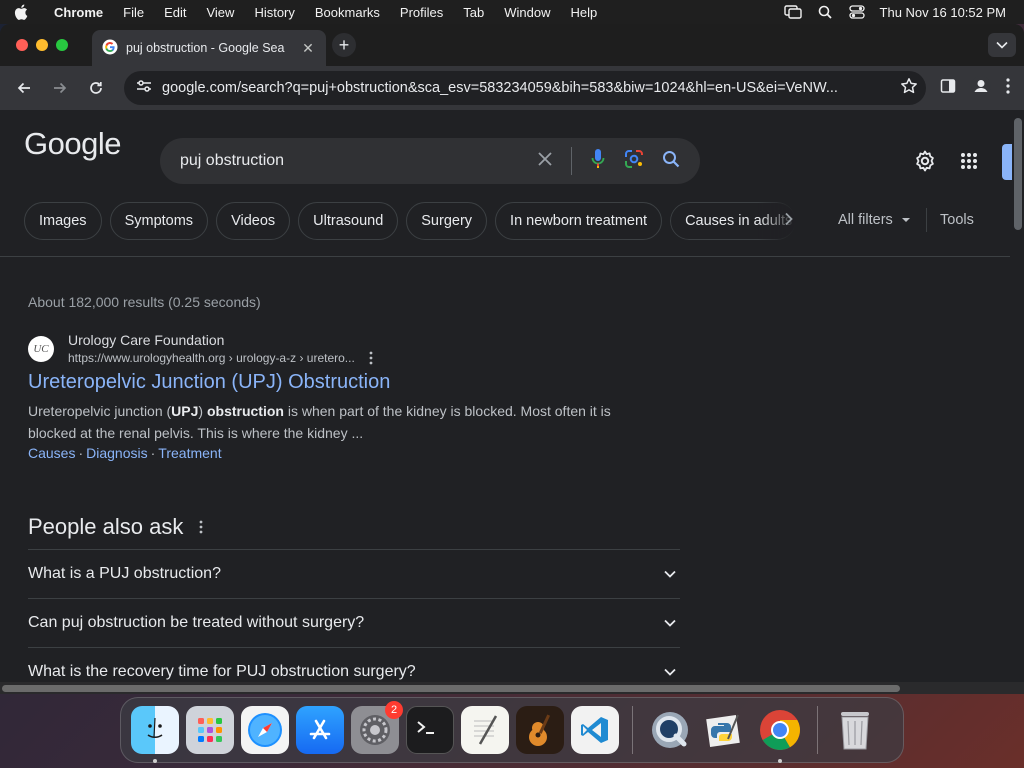  What do you see at coordinates (22, 45) in the screenshot?
I see `close-window-button` at bounding box center [22, 45].